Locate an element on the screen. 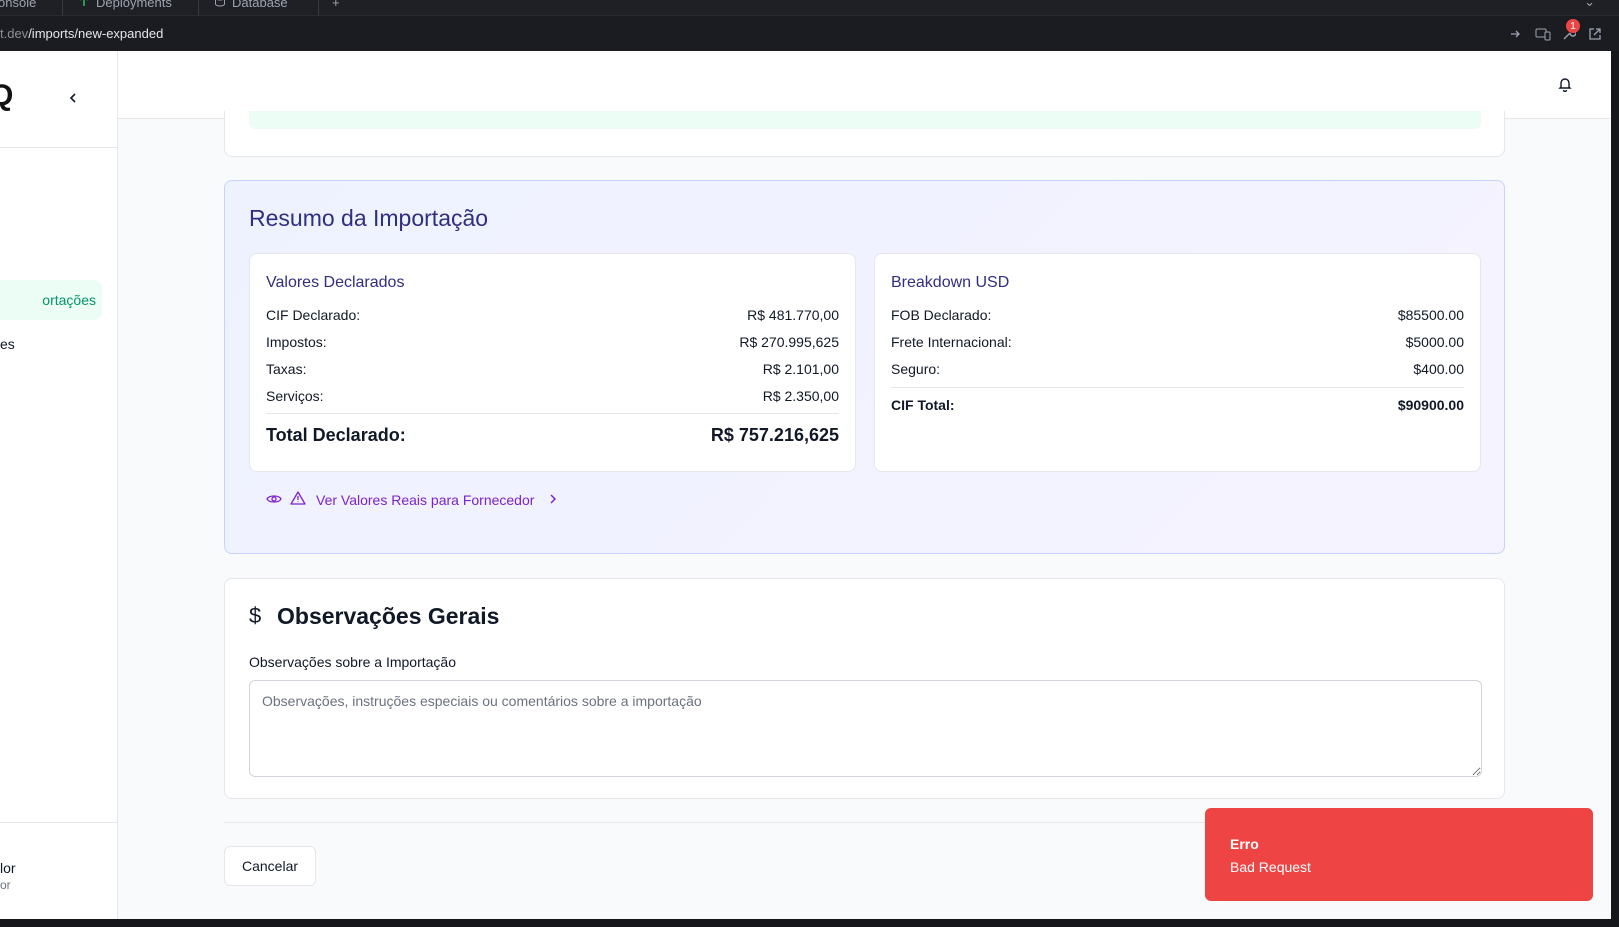 The image size is (1619, 927). usd-row-fob: FOB Declarado: $85500.00 is located at coordinates (1177, 317).